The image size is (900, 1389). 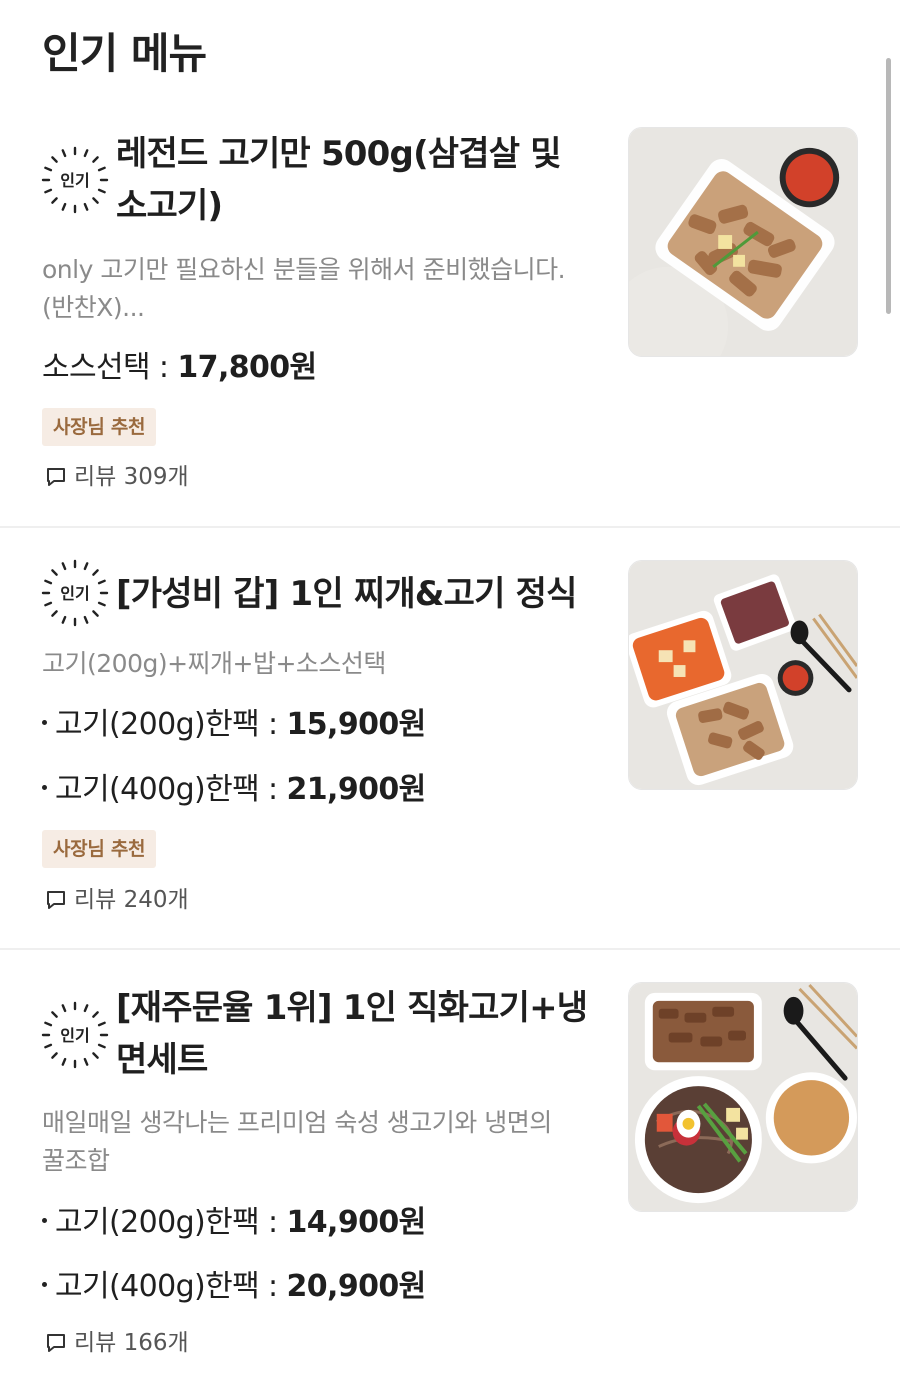 I want to click on review-count-label: 리뷰 166개, so click(x=131, y=1343).